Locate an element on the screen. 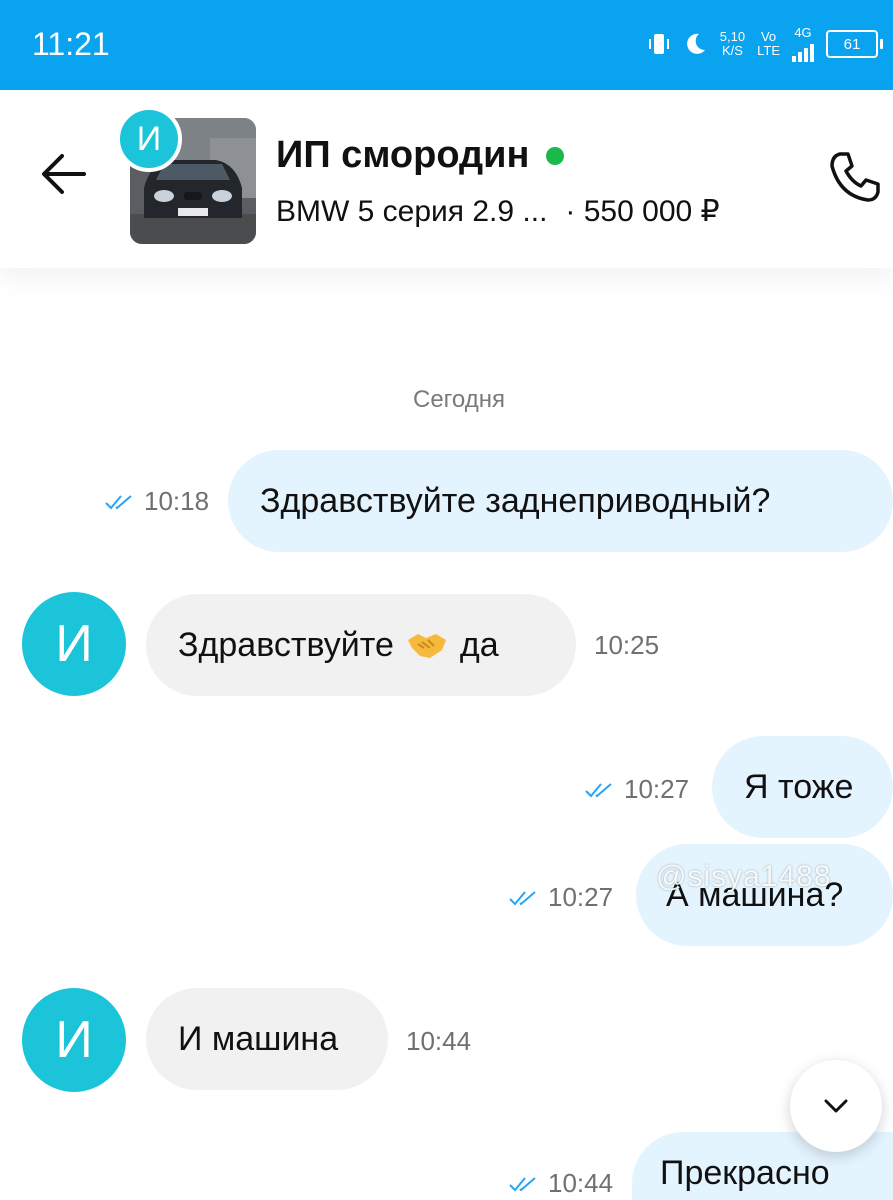 The height and width of the screenshot is (1200, 893). chat-title: ИП смородин is located at coordinates (420, 155).